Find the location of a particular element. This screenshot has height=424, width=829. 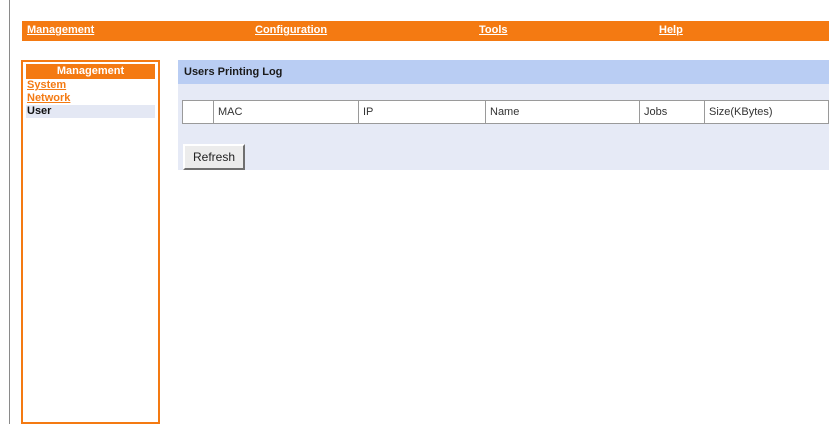

sidebar-header: Management is located at coordinates (90, 71).